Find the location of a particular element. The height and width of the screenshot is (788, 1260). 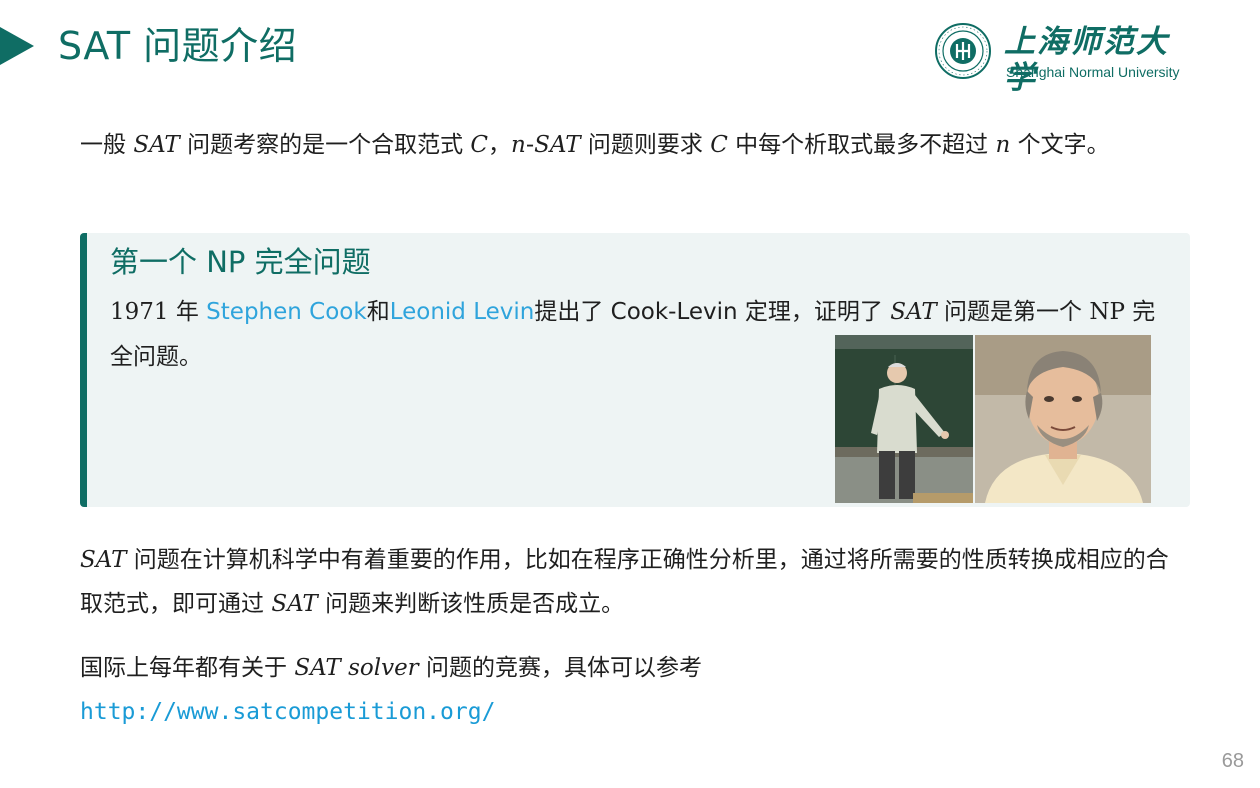

competition-paragraph: 国际上每年都有关于 SAT solver 问题的竞赛，具体可以参考 is located at coordinates (635, 668).